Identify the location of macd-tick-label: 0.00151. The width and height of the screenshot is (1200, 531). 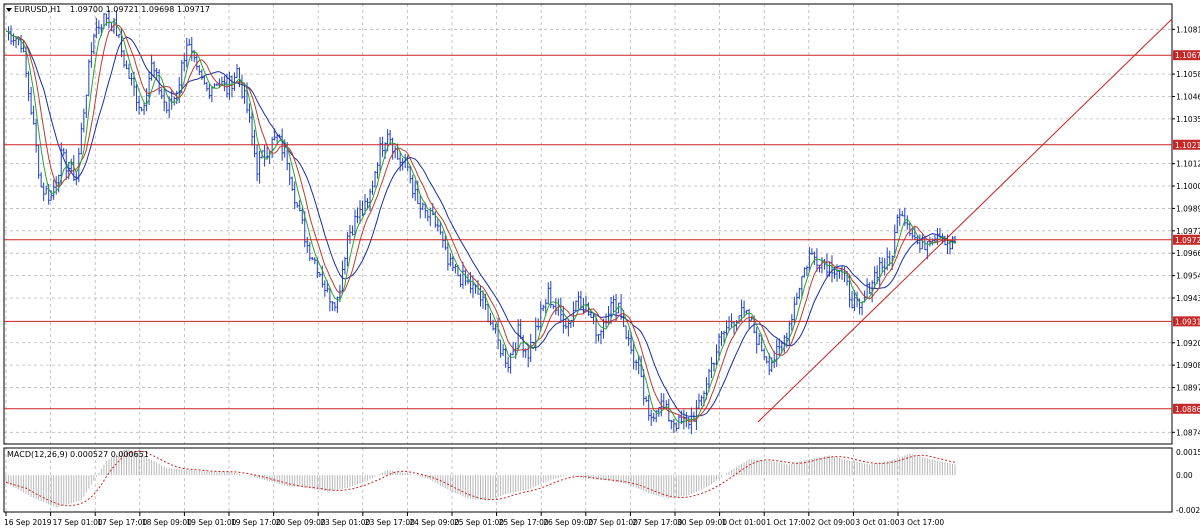
(1188, 452).